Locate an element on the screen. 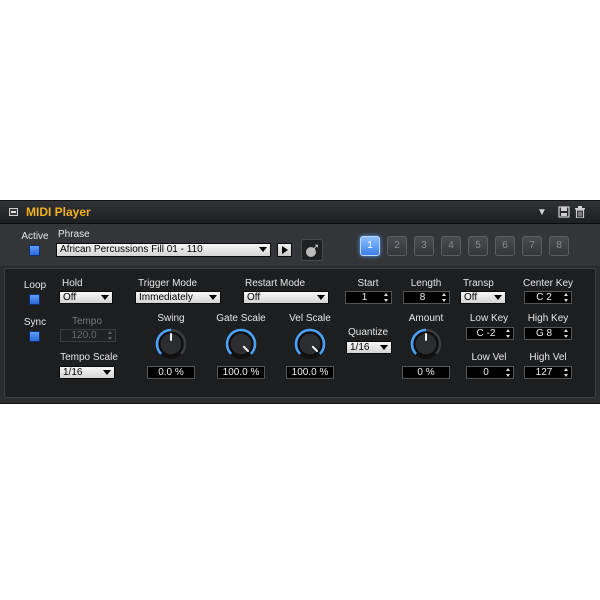 This screenshot has width=600, height=600. high-key-value: G 8 is located at coordinates (544, 333).